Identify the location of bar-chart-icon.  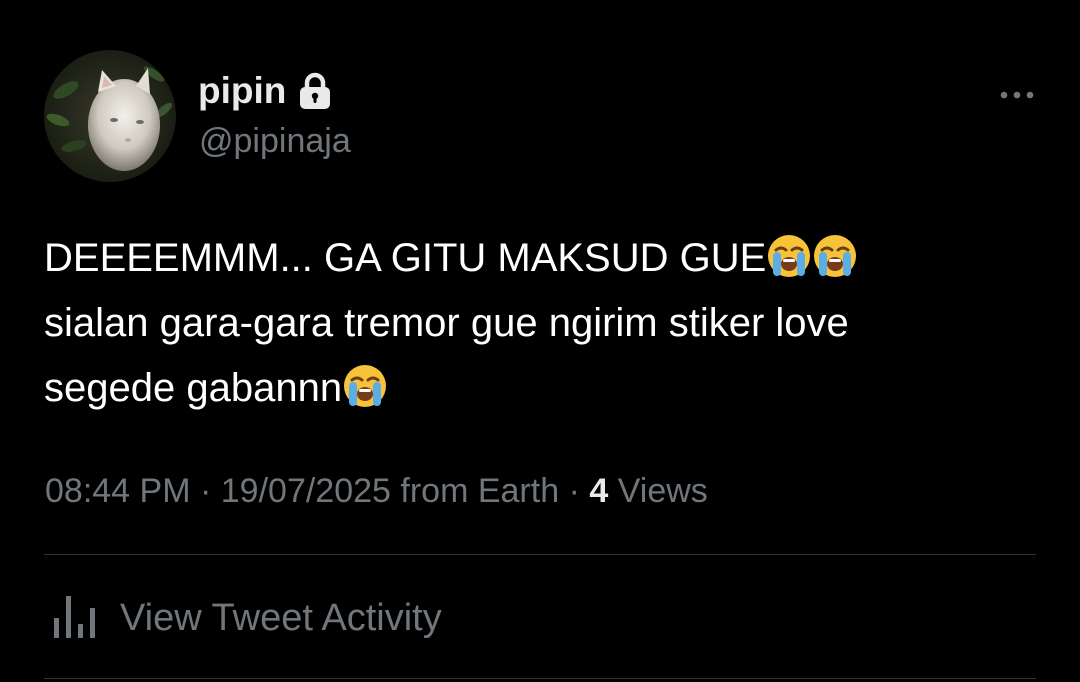
(75, 618).